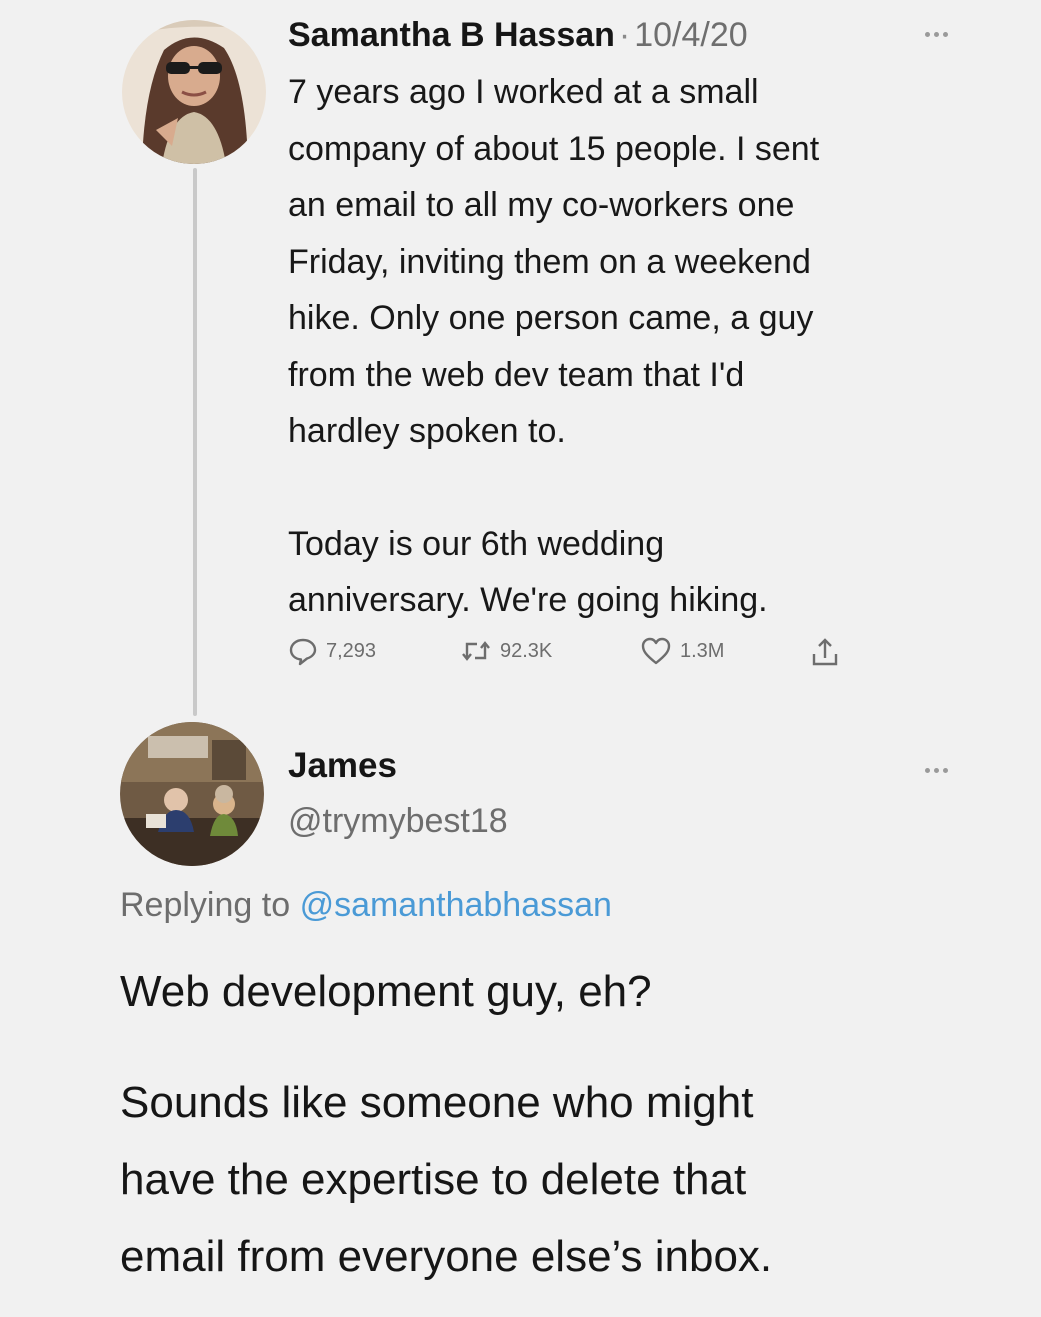 This screenshot has width=1041, height=1317. Describe the element at coordinates (456, 905) in the screenshot. I see `replying-to-mention: @samanthabhassan` at that location.